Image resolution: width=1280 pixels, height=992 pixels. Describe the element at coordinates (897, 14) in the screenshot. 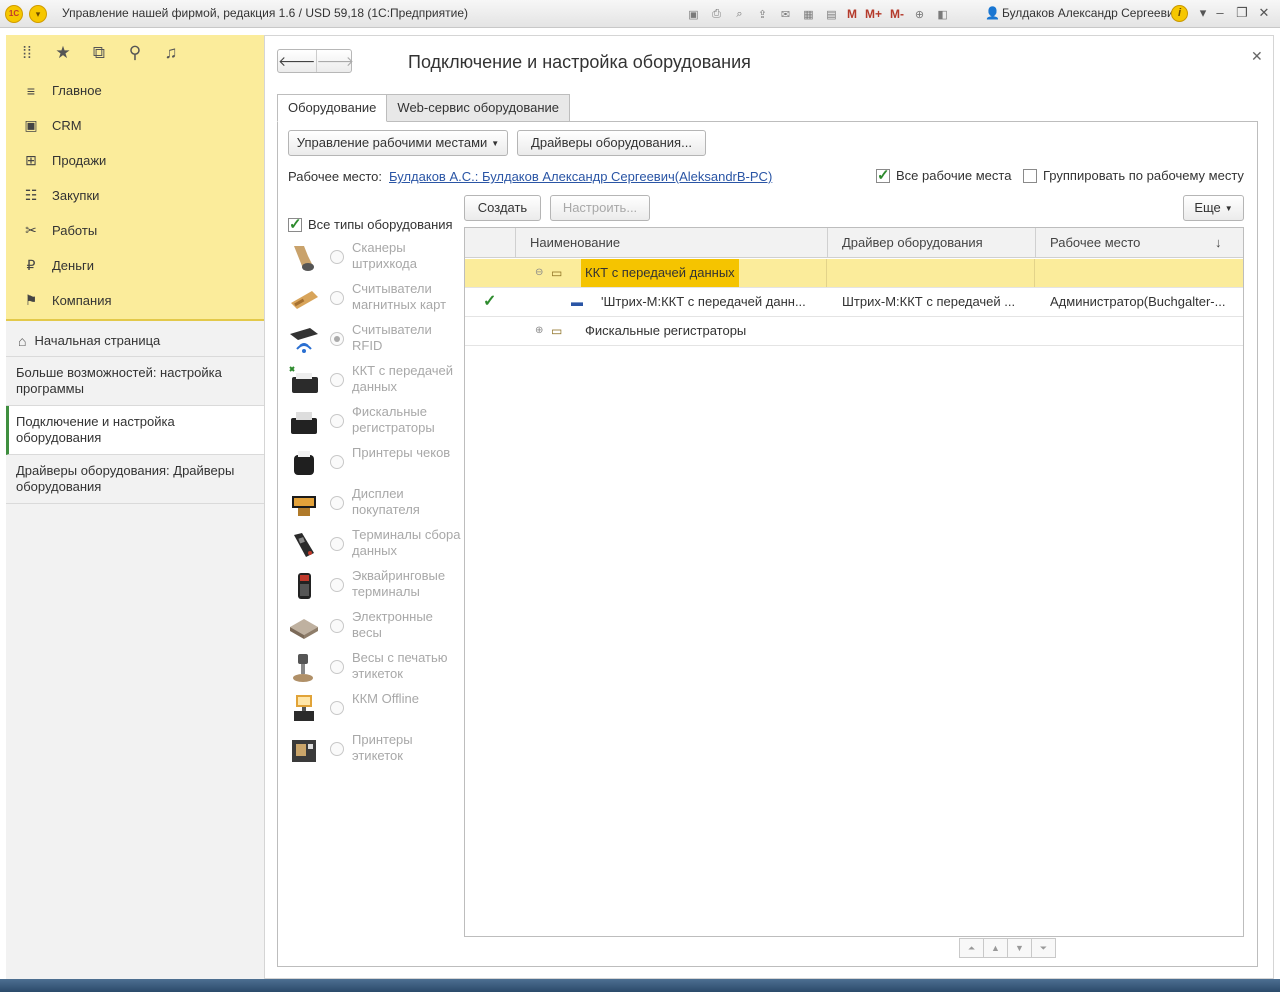

I see `memory-m-minus-button: M-` at that location.